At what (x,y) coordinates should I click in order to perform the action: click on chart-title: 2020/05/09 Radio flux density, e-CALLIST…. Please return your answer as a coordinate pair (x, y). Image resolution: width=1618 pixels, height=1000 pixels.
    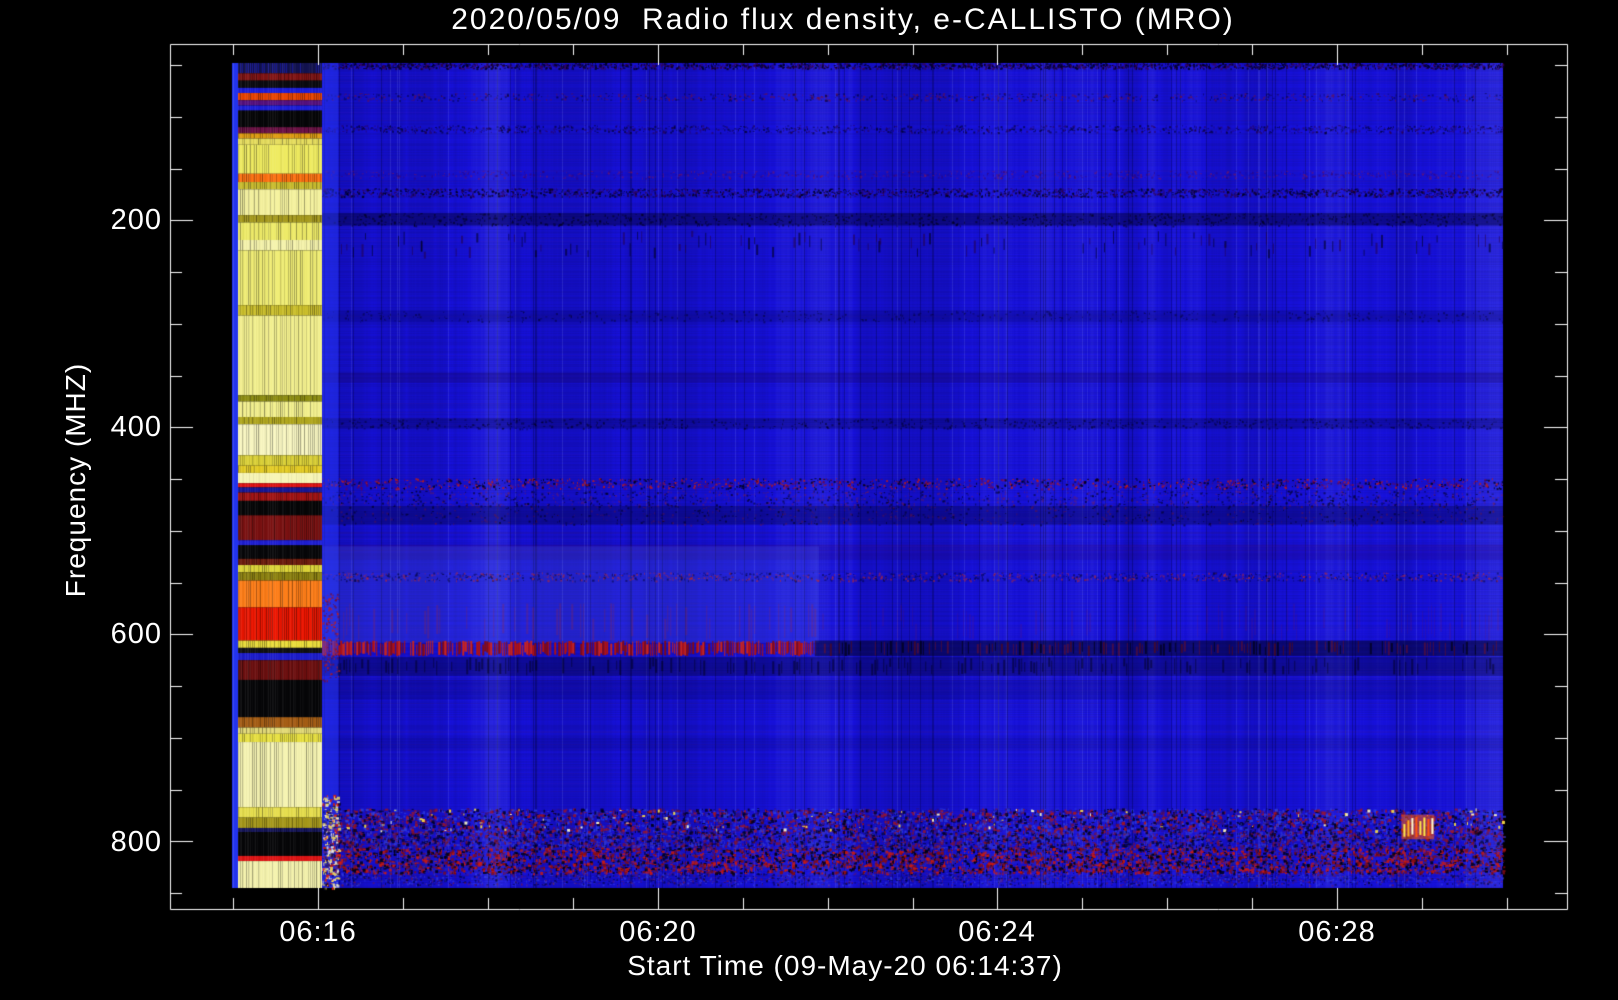
    Looking at the image, I should click on (843, 19).